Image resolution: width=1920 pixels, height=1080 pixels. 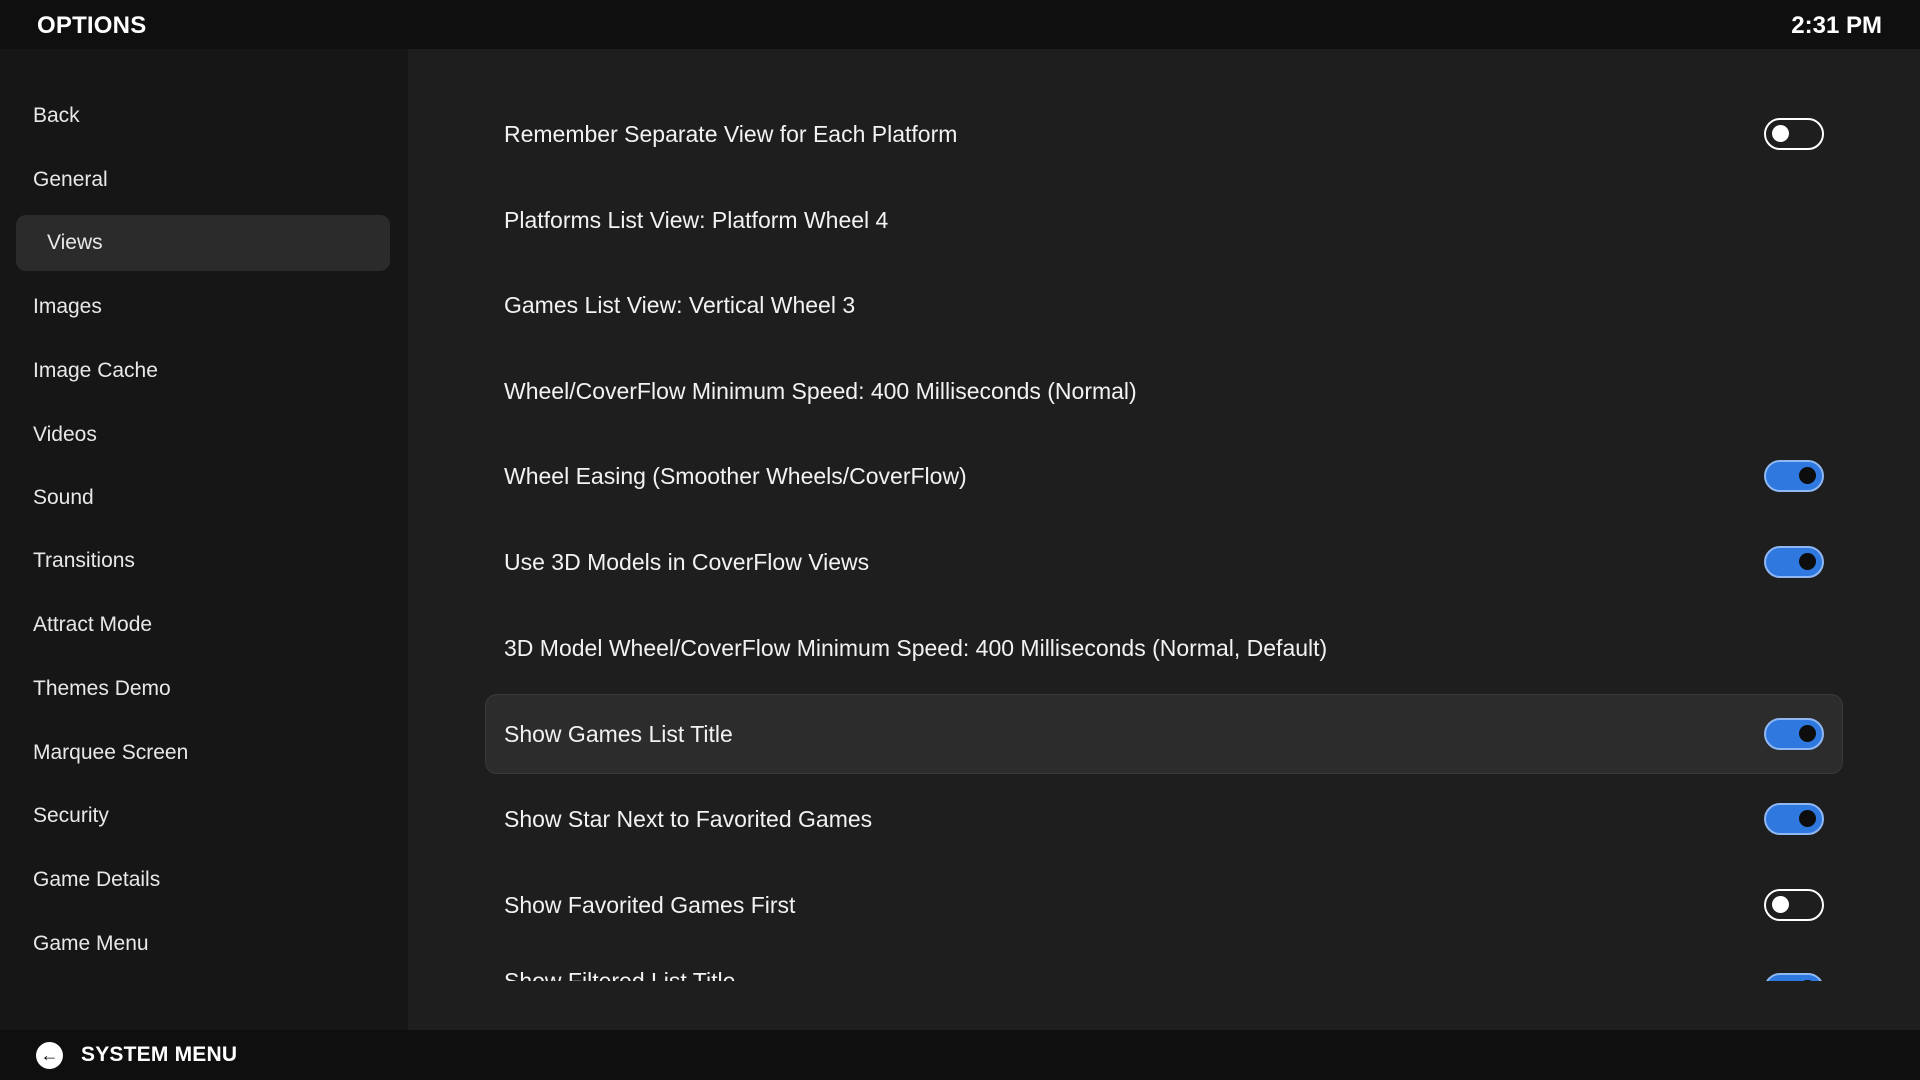 I want to click on sidebar-item-images: Images, so click(x=203, y=307).